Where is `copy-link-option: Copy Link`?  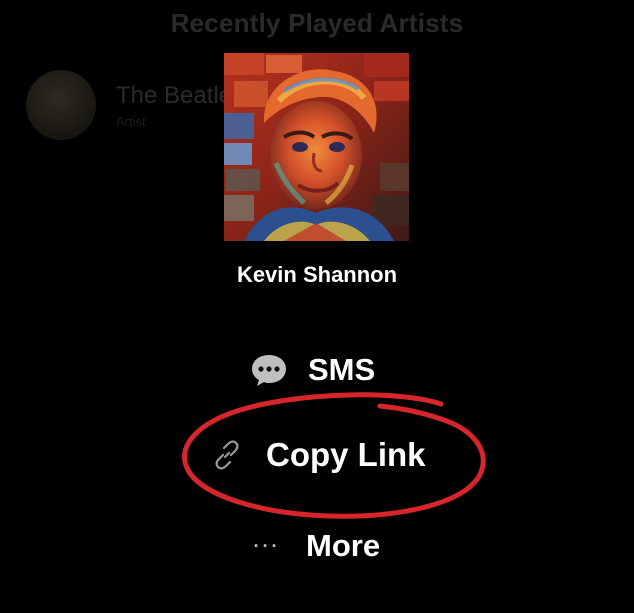
copy-link-option: Copy Link is located at coordinates (319, 455).